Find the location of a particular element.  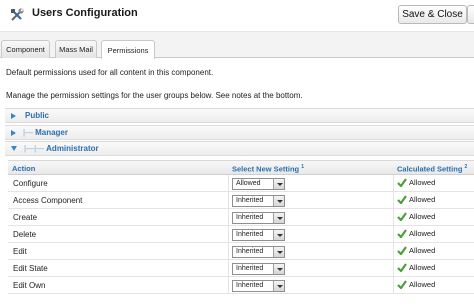

tools-icon is located at coordinates (17, 14).